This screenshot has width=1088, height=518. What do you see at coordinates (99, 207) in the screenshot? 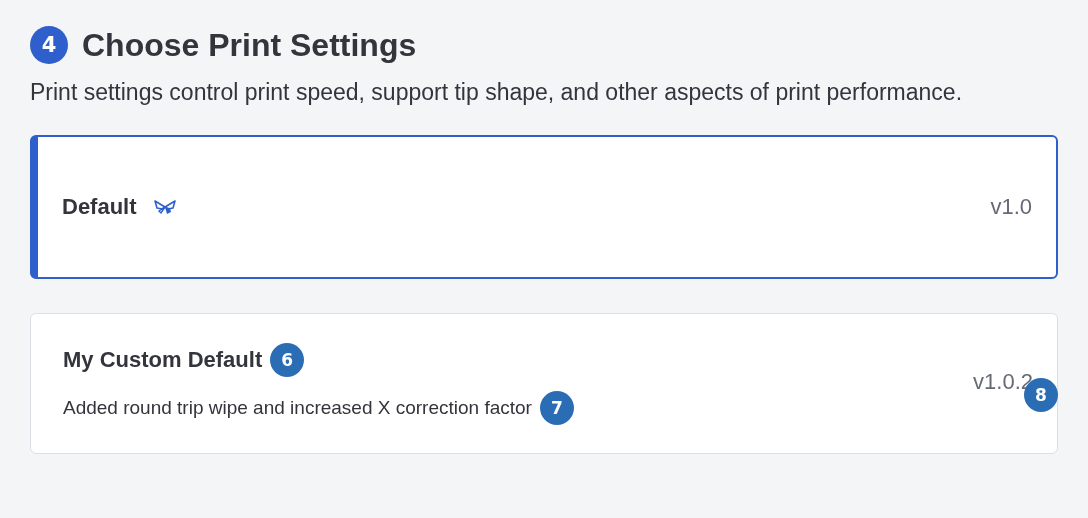
I see `option-name: Default` at bounding box center [99, 207].